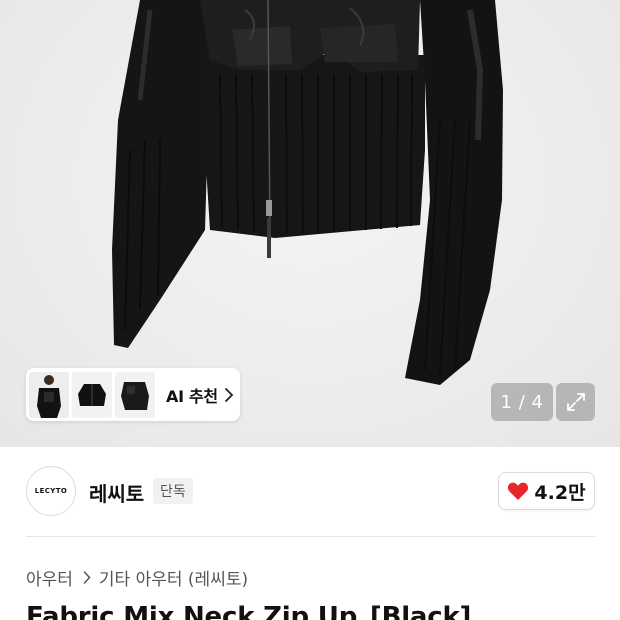  What do you see at coordinates (173, 577) in the screenshot?
I see `breadcrumb-item-other-outer: 기타 아우터 (레씨토)` at bounding box center [173, 577].